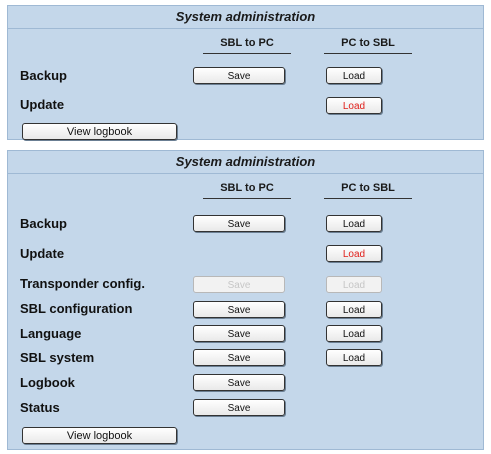  I want to click on transponder-config-save-button: Save, so click(239, 284).